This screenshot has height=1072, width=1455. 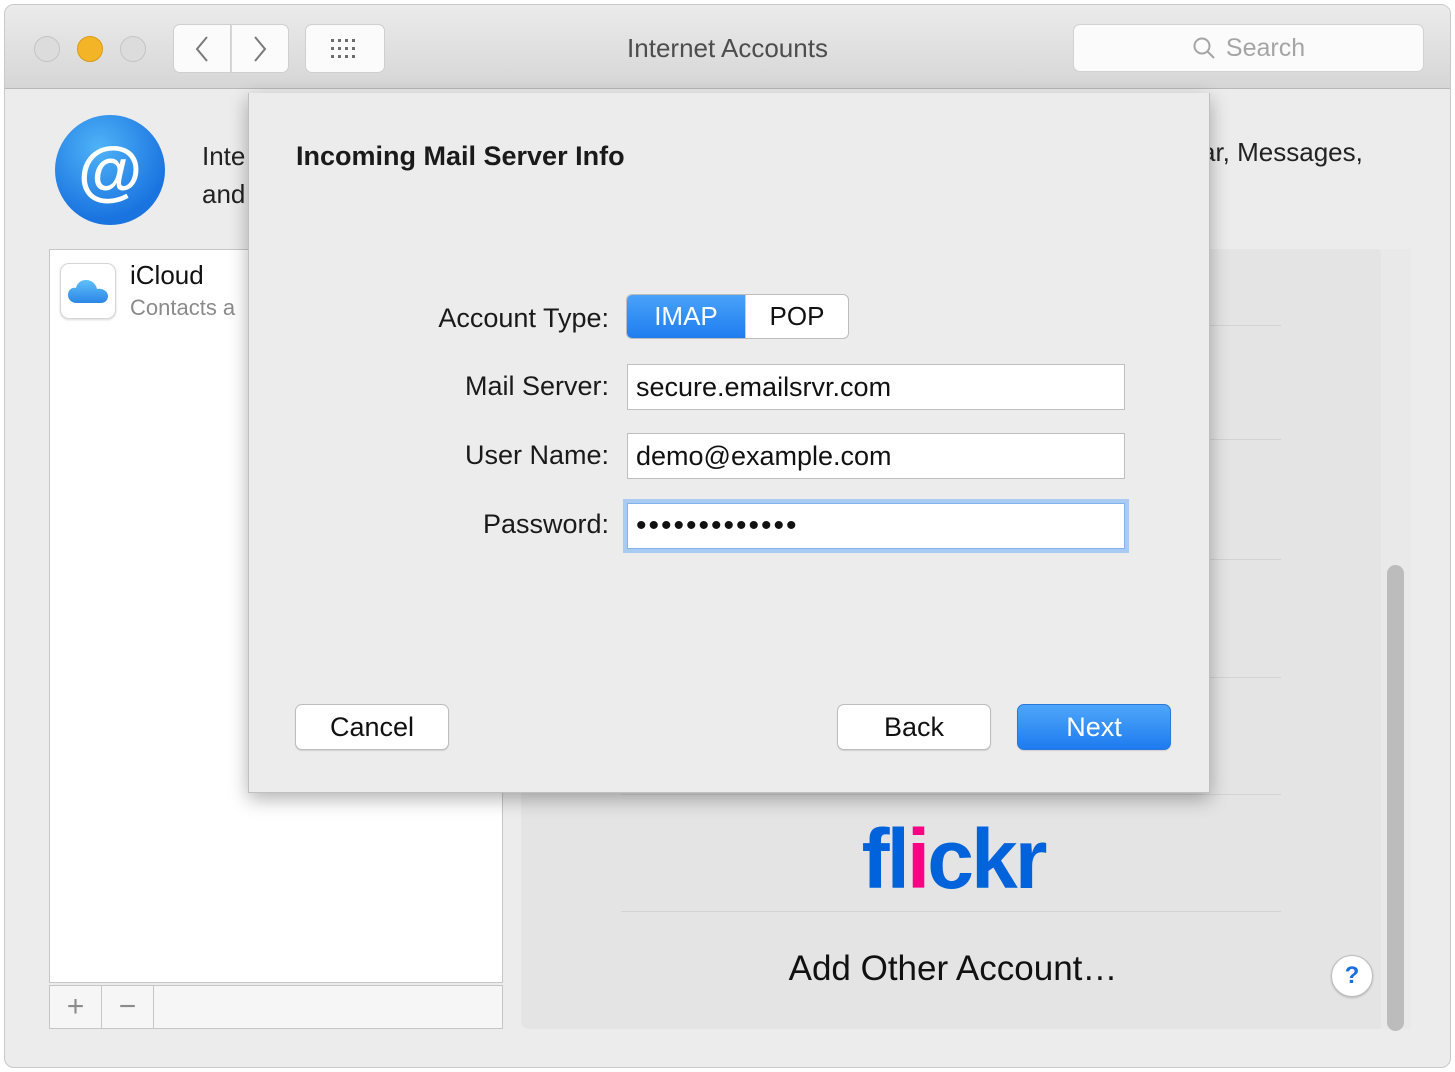 I want to click on add-account-button: +, so click(x=76, y=1007).